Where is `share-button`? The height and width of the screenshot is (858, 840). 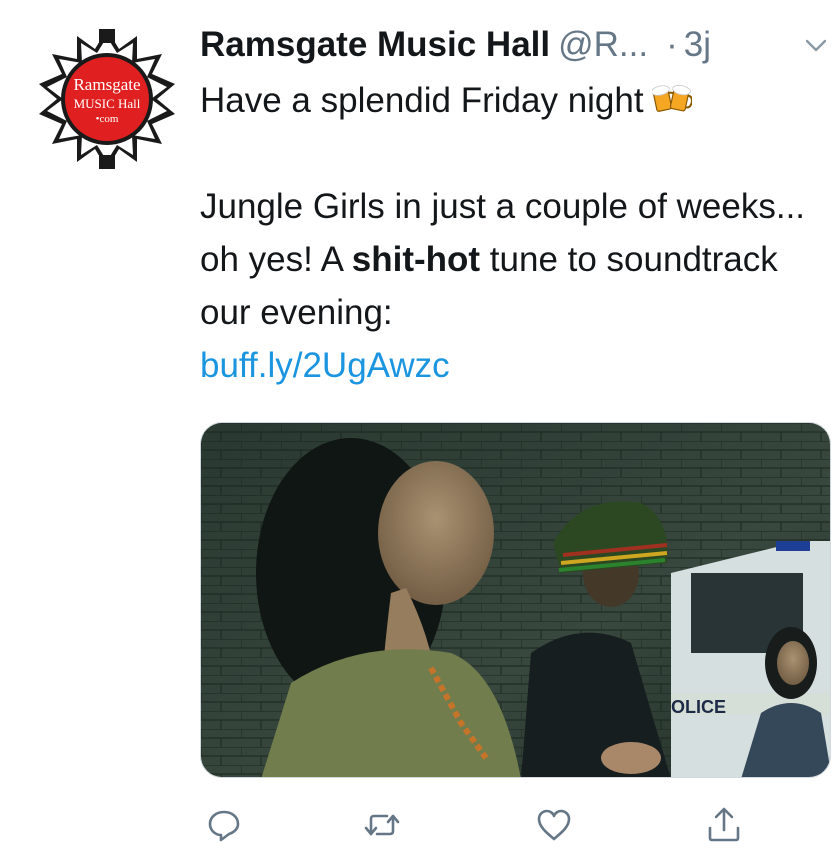 share-button is located at coordinates (724, 825).